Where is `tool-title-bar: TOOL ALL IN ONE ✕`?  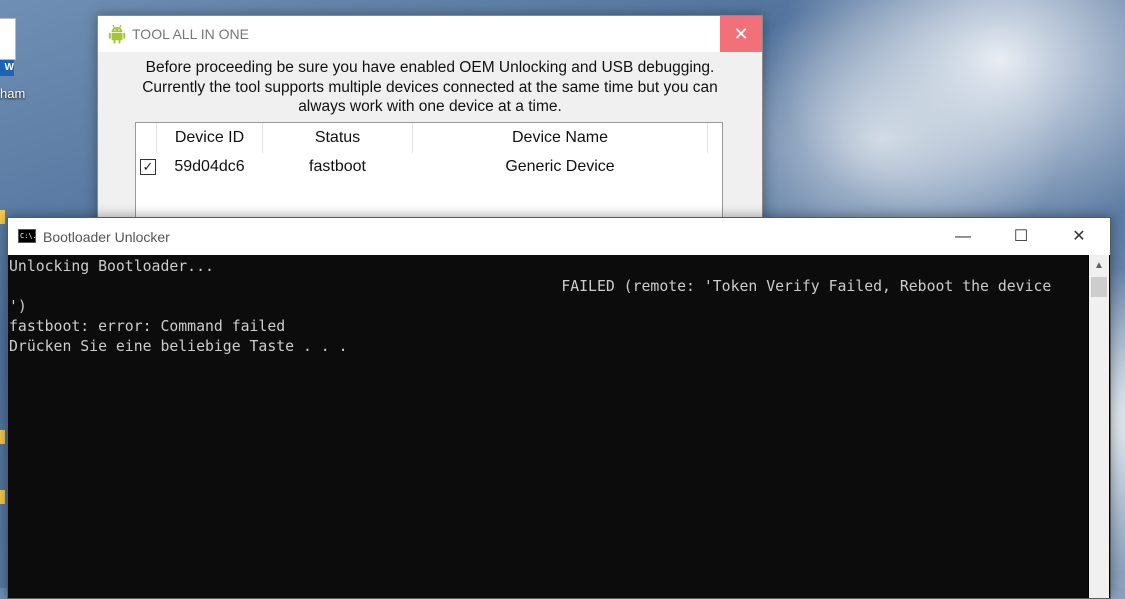
tool-title-bar: TOOL ALL IN ONE ✕ is located at coordinates (430, 34).